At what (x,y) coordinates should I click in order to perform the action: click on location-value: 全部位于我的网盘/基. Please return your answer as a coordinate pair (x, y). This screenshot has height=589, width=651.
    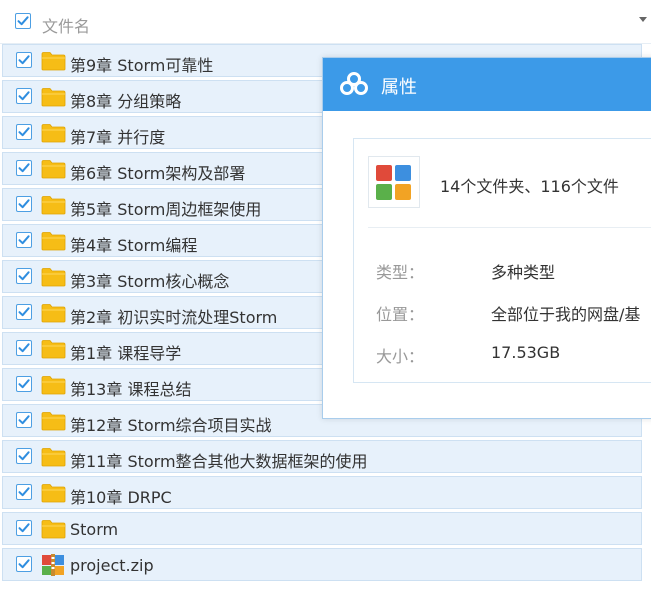
    Looking at the image, I should click on (565, 313).